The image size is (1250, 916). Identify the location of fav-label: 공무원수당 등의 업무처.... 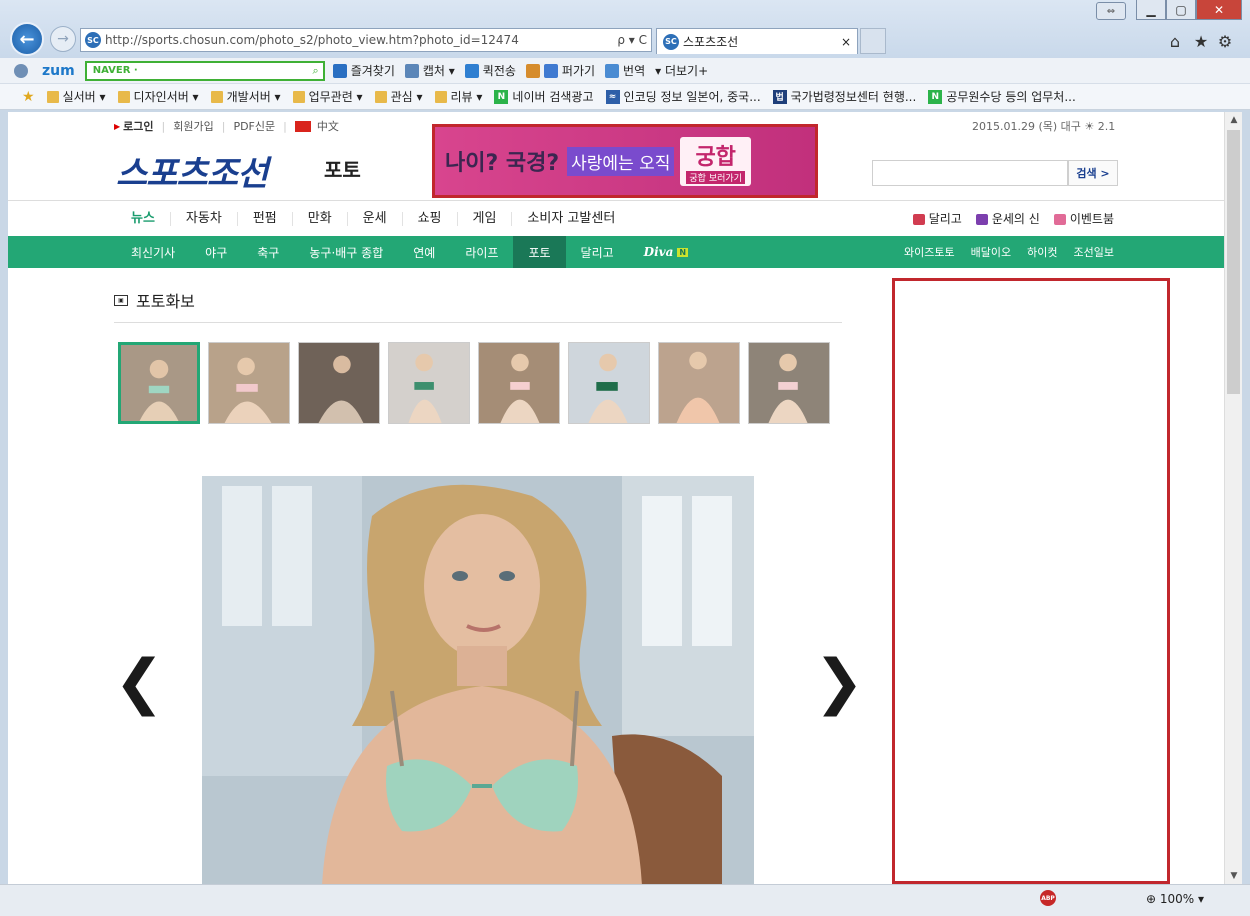
(1011, 97).